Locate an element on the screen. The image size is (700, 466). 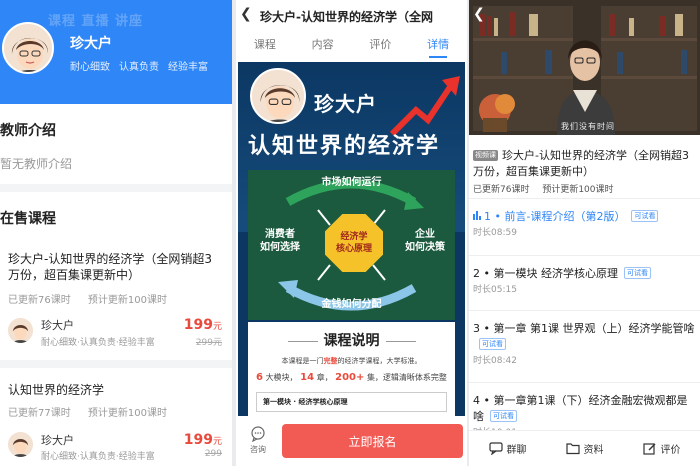
teacher-tag: 经验丰富 is located at coordinates (188, 67).